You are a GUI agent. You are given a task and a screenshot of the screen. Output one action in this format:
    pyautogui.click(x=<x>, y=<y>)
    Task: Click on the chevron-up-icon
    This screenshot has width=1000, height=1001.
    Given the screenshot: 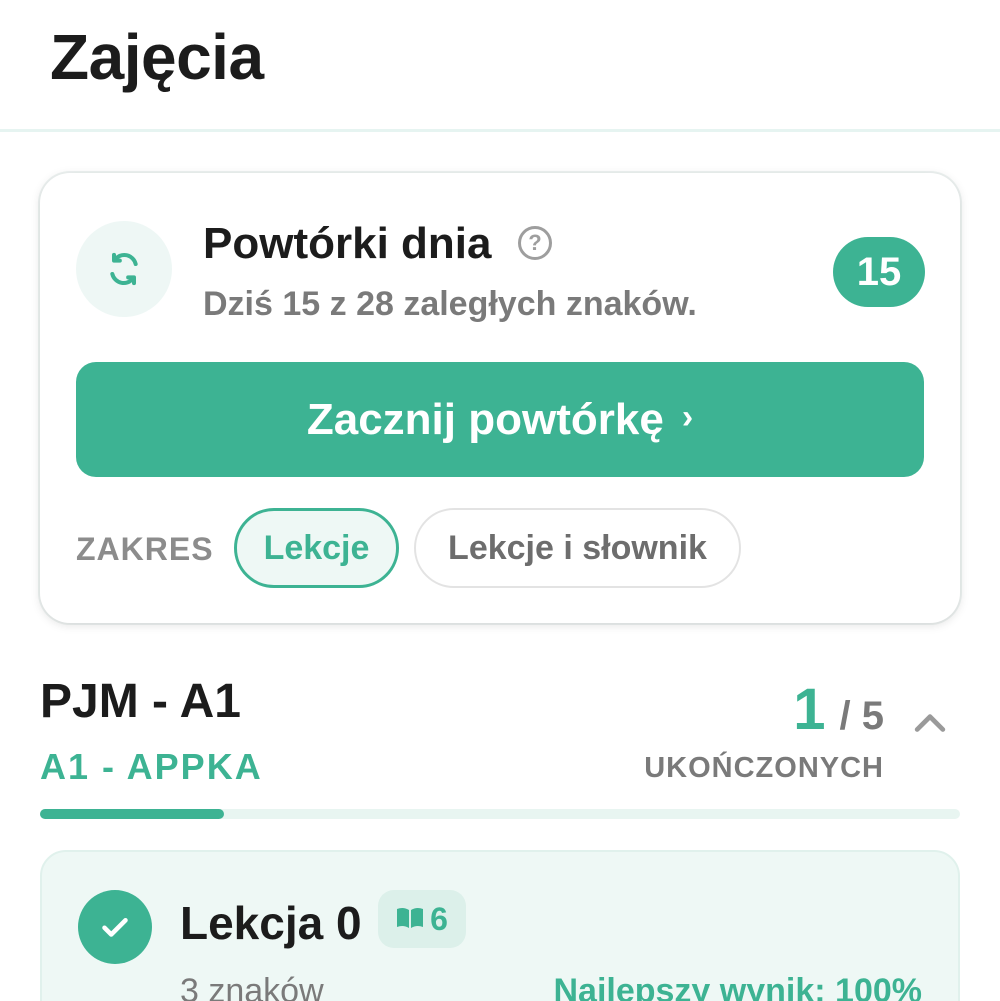 What is the action you would take?
    pyautogui.click(x=930, y=724)
    